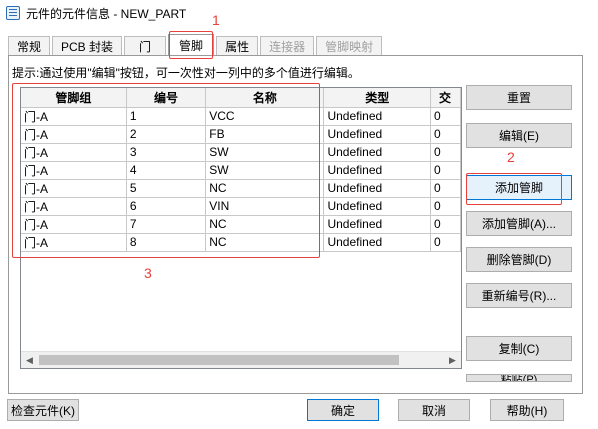 The width and height of the screenshot is (598, 429). What do you see at coordinates (519, 348) in the screenshot?
I see `copy-button: 复制(C)` at bounding box center [519, 348].